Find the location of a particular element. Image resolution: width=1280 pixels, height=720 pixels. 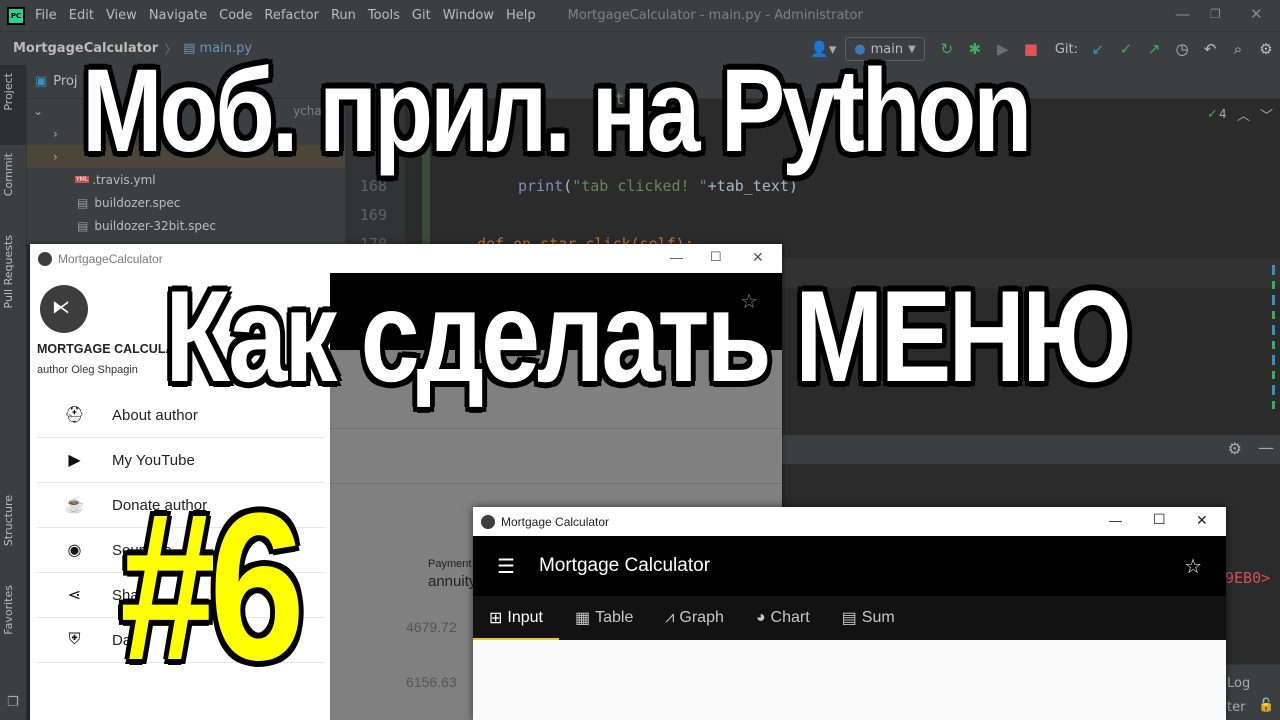

tool-tab-commit: Commit is located at coordinates (8, 174).